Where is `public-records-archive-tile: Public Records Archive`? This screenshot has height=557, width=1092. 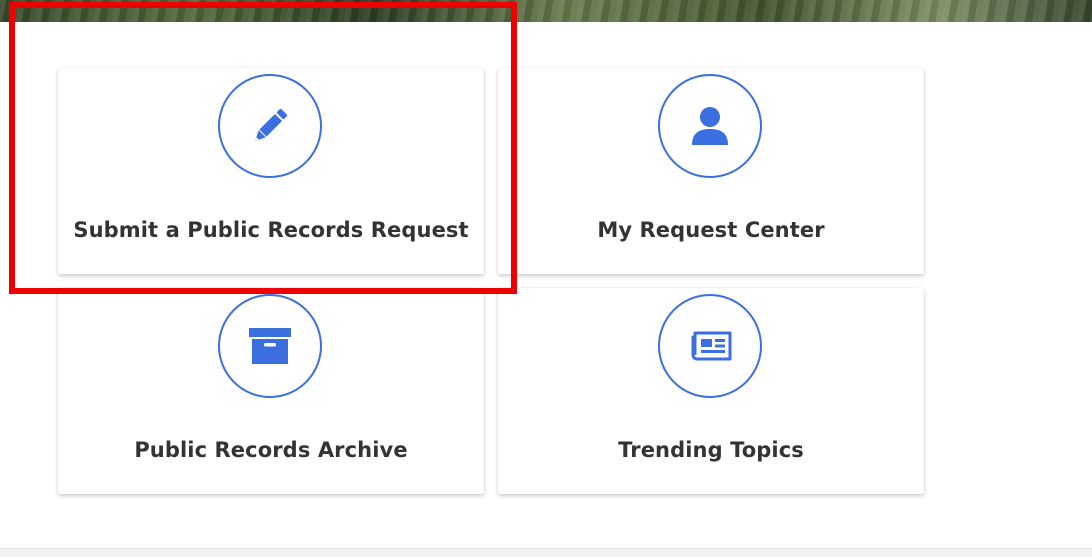 public-records-archive-tile: Public Records Archive is located at coordinates (271, 391).